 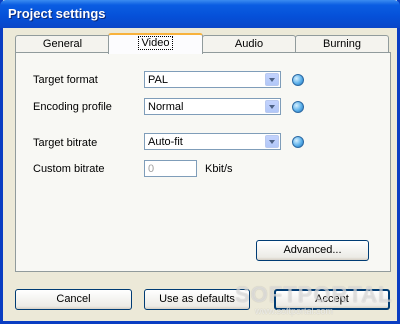 I want to click on tab-label: Video, so click(x=155, y=43).